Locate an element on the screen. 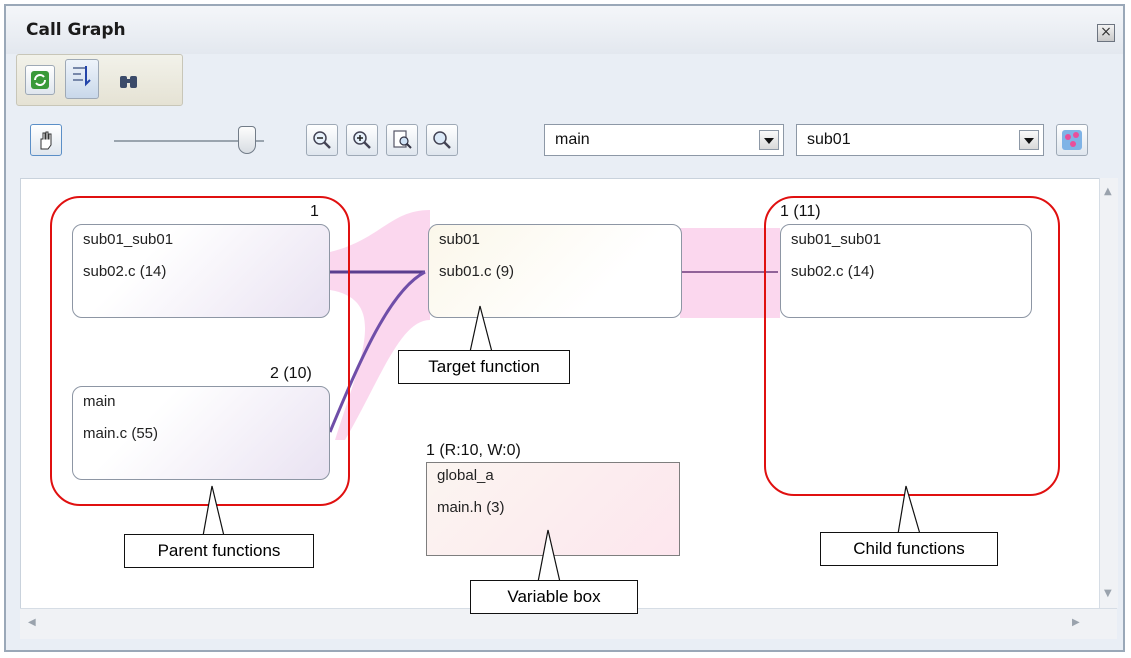 This screenshot has height=658, width=1131. variable-callout: Variable box is located at coordinates (554, 597).